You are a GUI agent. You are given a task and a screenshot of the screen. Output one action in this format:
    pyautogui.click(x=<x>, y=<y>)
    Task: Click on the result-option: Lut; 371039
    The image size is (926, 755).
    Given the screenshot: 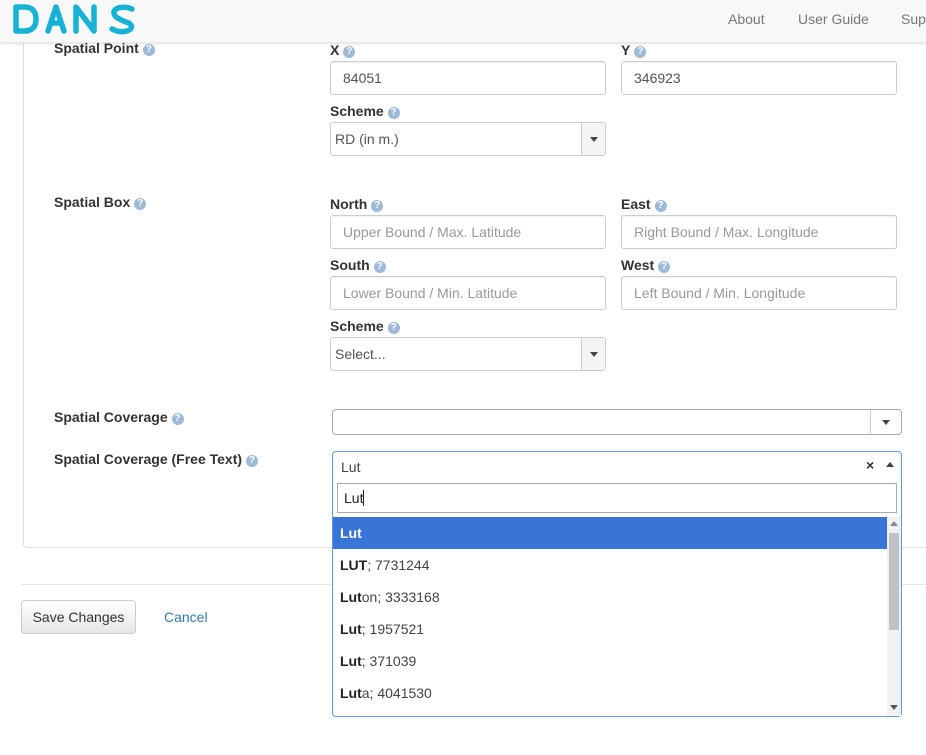 What is the action you would take?
    pyautogui.click(x=610, y=661)
    